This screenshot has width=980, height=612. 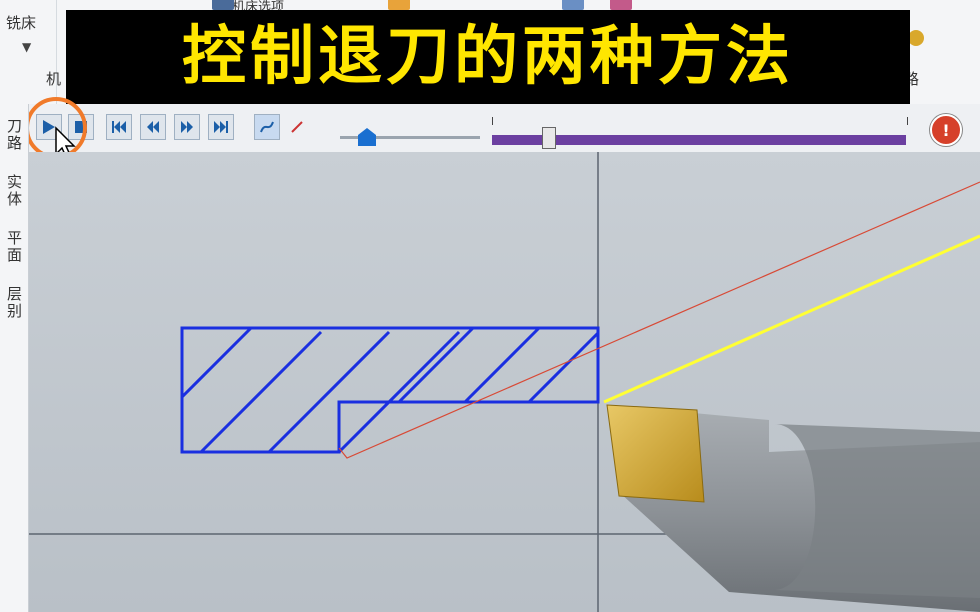 What do you see at coordinates (700, 121) in the screenshot?
I see `progress-ruler` at bounding box center [700, 121].